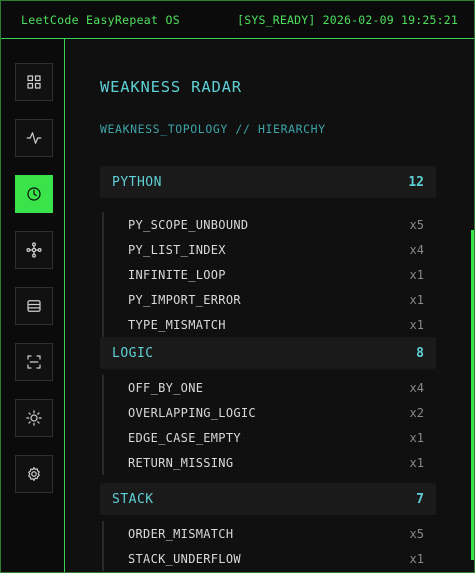 The height and width of the screenshot is (573, 475). I want to click on database-icon, so click(34, 306).